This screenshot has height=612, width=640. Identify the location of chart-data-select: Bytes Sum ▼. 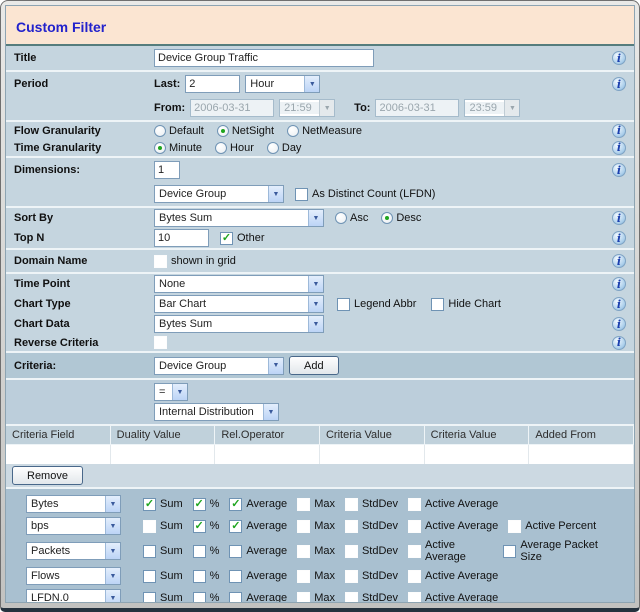
(239, 324).